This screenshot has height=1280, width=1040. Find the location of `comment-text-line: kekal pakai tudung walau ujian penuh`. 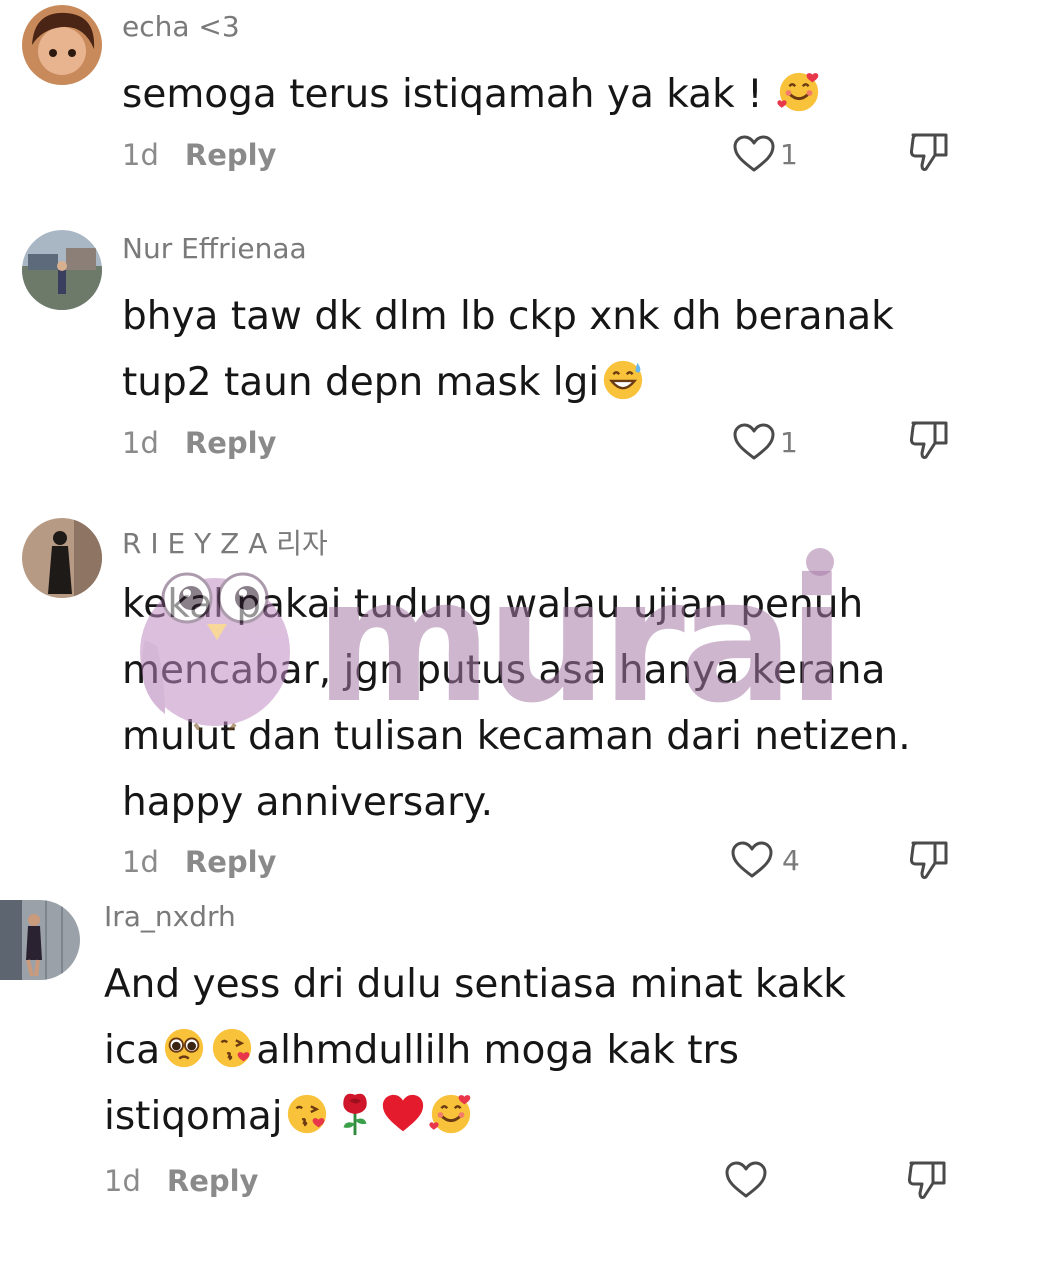

comment-text-line: kekal pakai tudung walau ujian penuh is located at coordinates (493, 604).